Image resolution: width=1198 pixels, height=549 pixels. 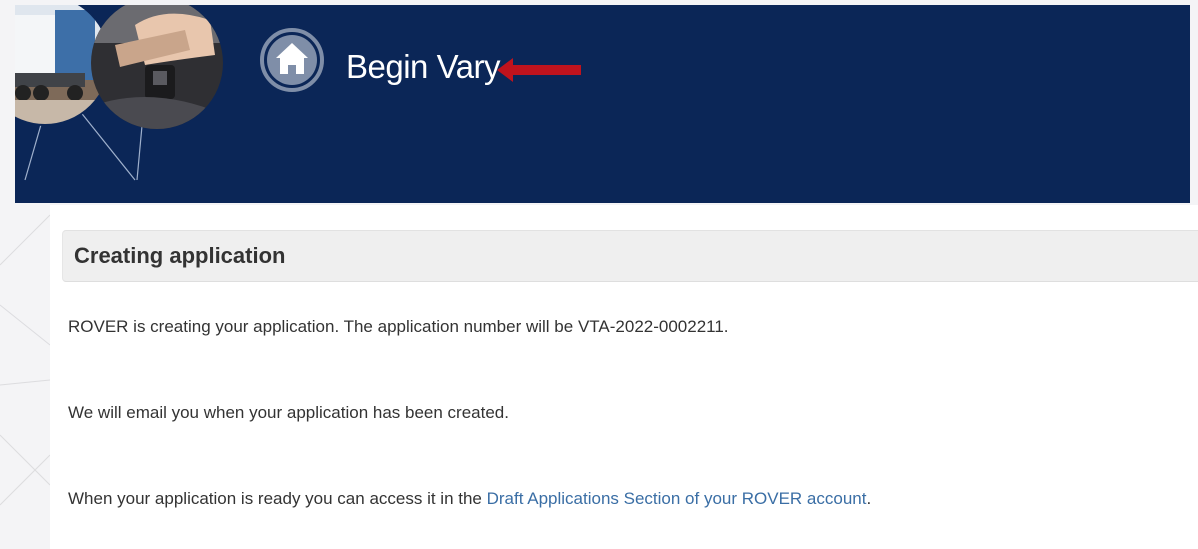 I want to click on page-title: Begin Vary, so click(x=423, y=66).